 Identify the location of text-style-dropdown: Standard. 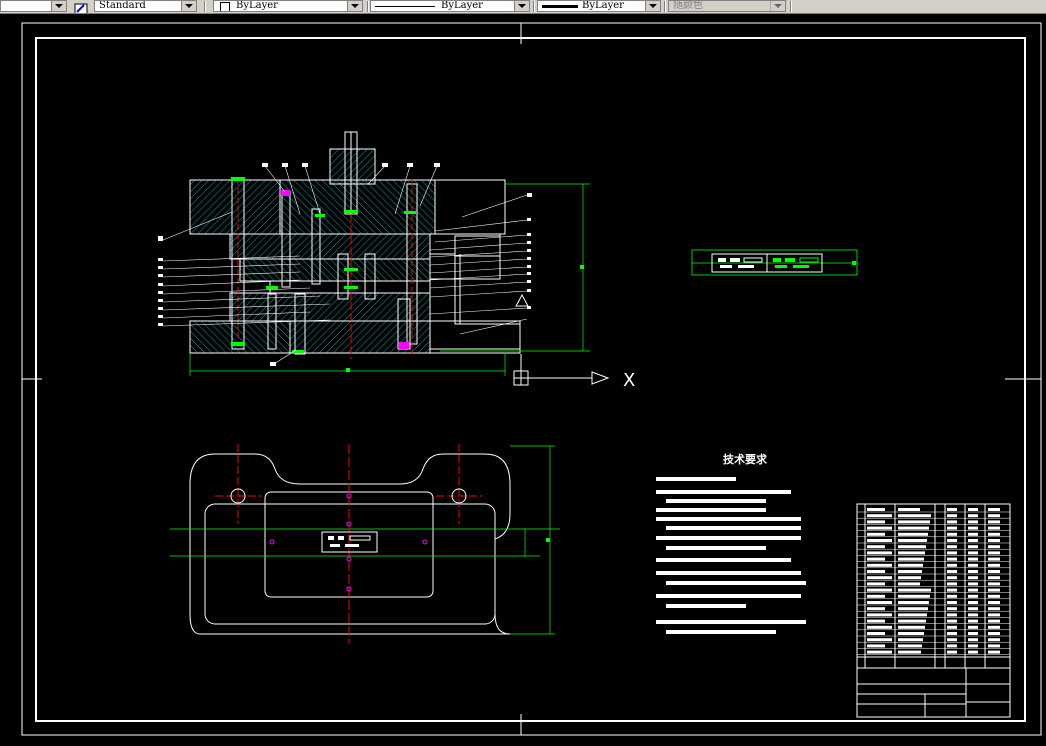
(145, 6).